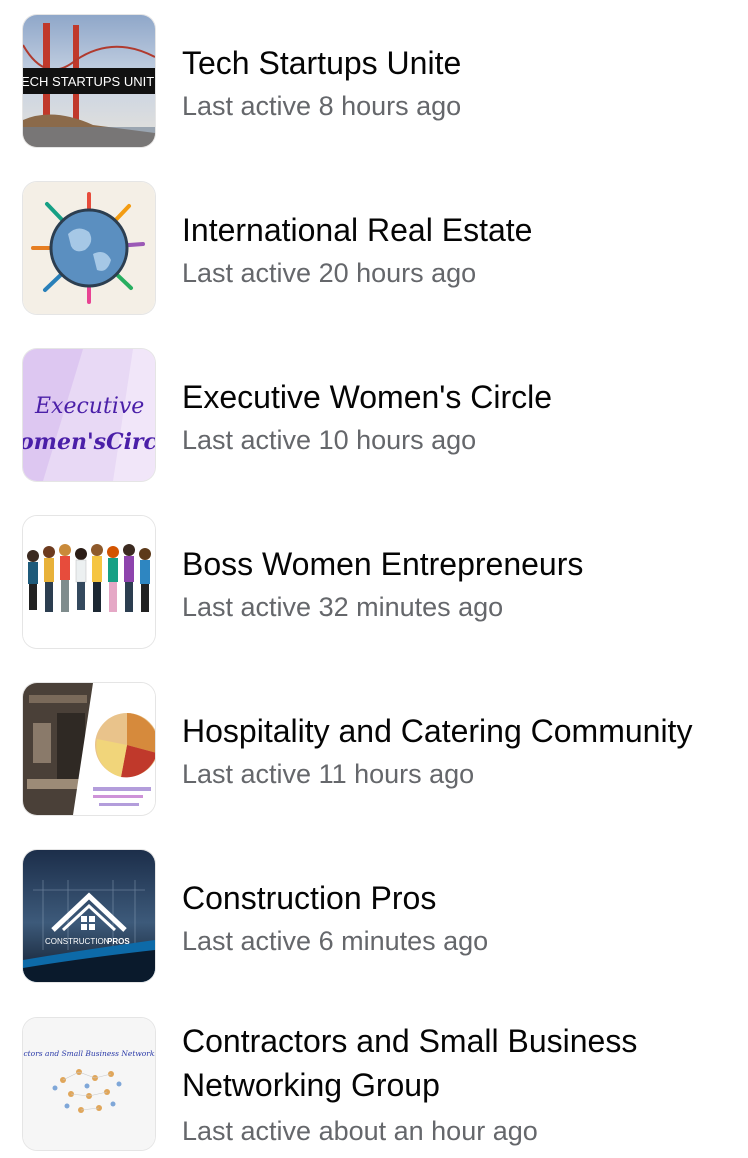 This screenshot has height=1158, width=748. I want to click on group-name: Hospitality and Catering Community, so click(463, 731).